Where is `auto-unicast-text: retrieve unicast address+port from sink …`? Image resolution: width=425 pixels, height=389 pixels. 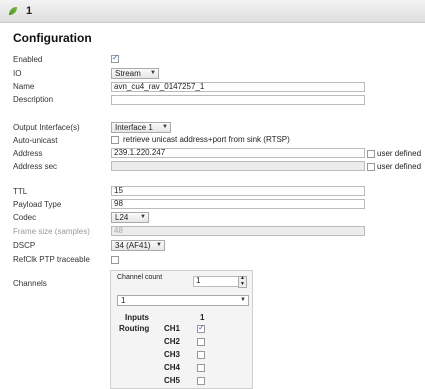
auto-unicast-text: retrieve unicast address+port from sink … is located at coordinates (206, 139).